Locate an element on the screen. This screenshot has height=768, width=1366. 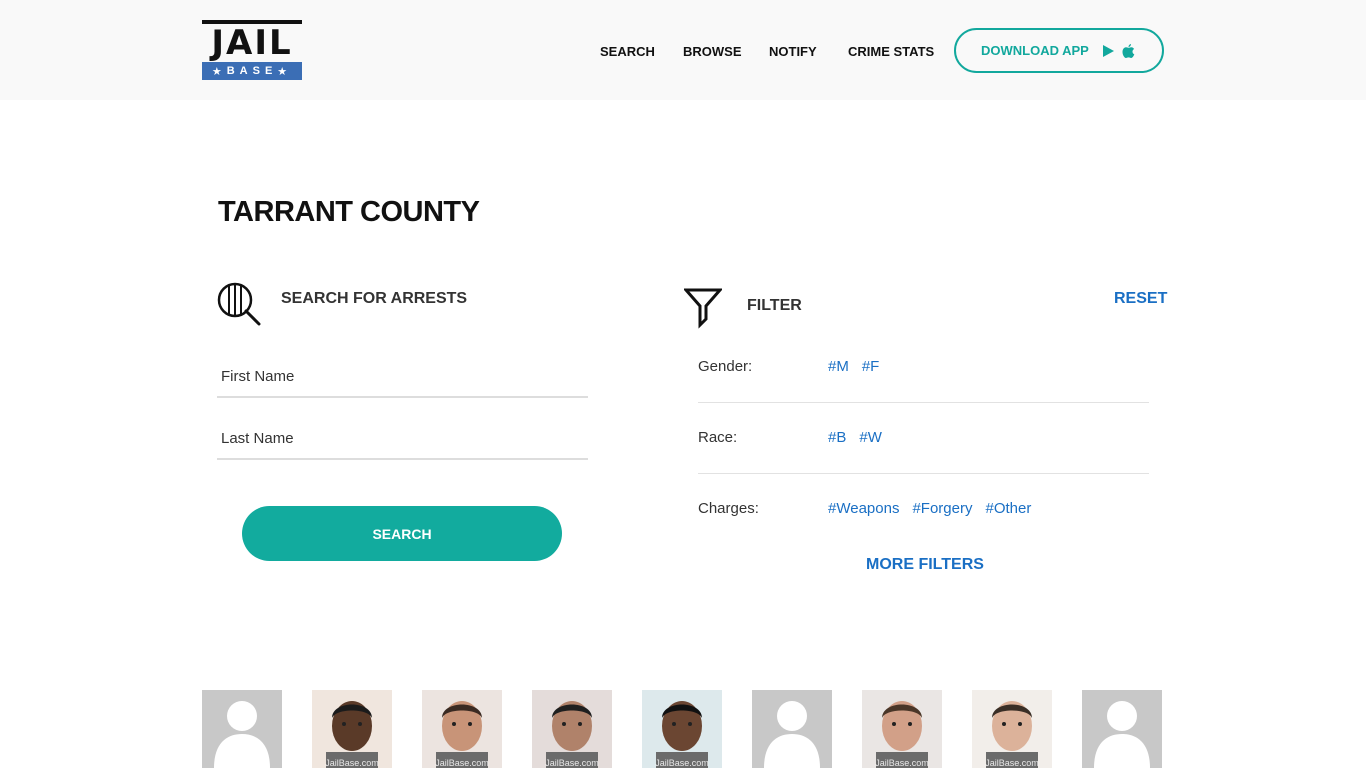
filter-row-label: Race: is located at coordinates (718, 437).